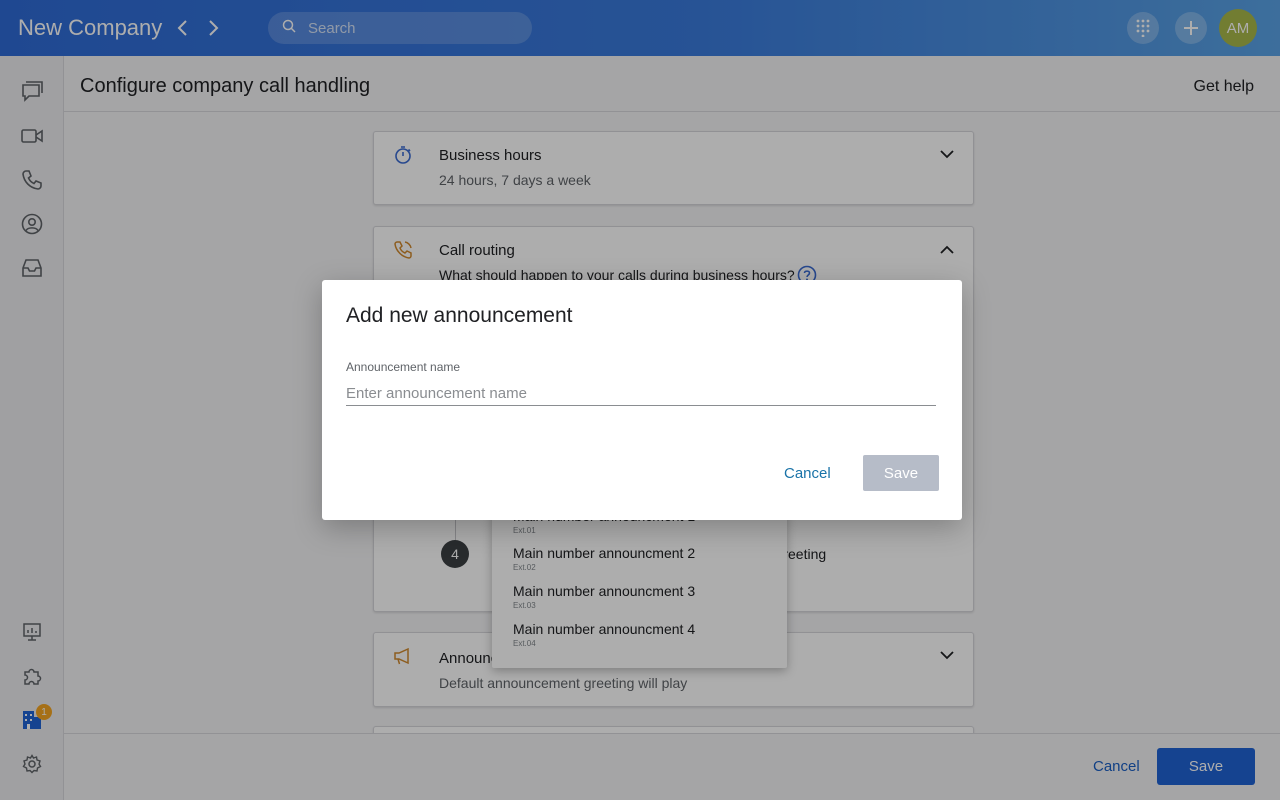  I want to click on dialog-title: Add new announcement, so click(459, 315).